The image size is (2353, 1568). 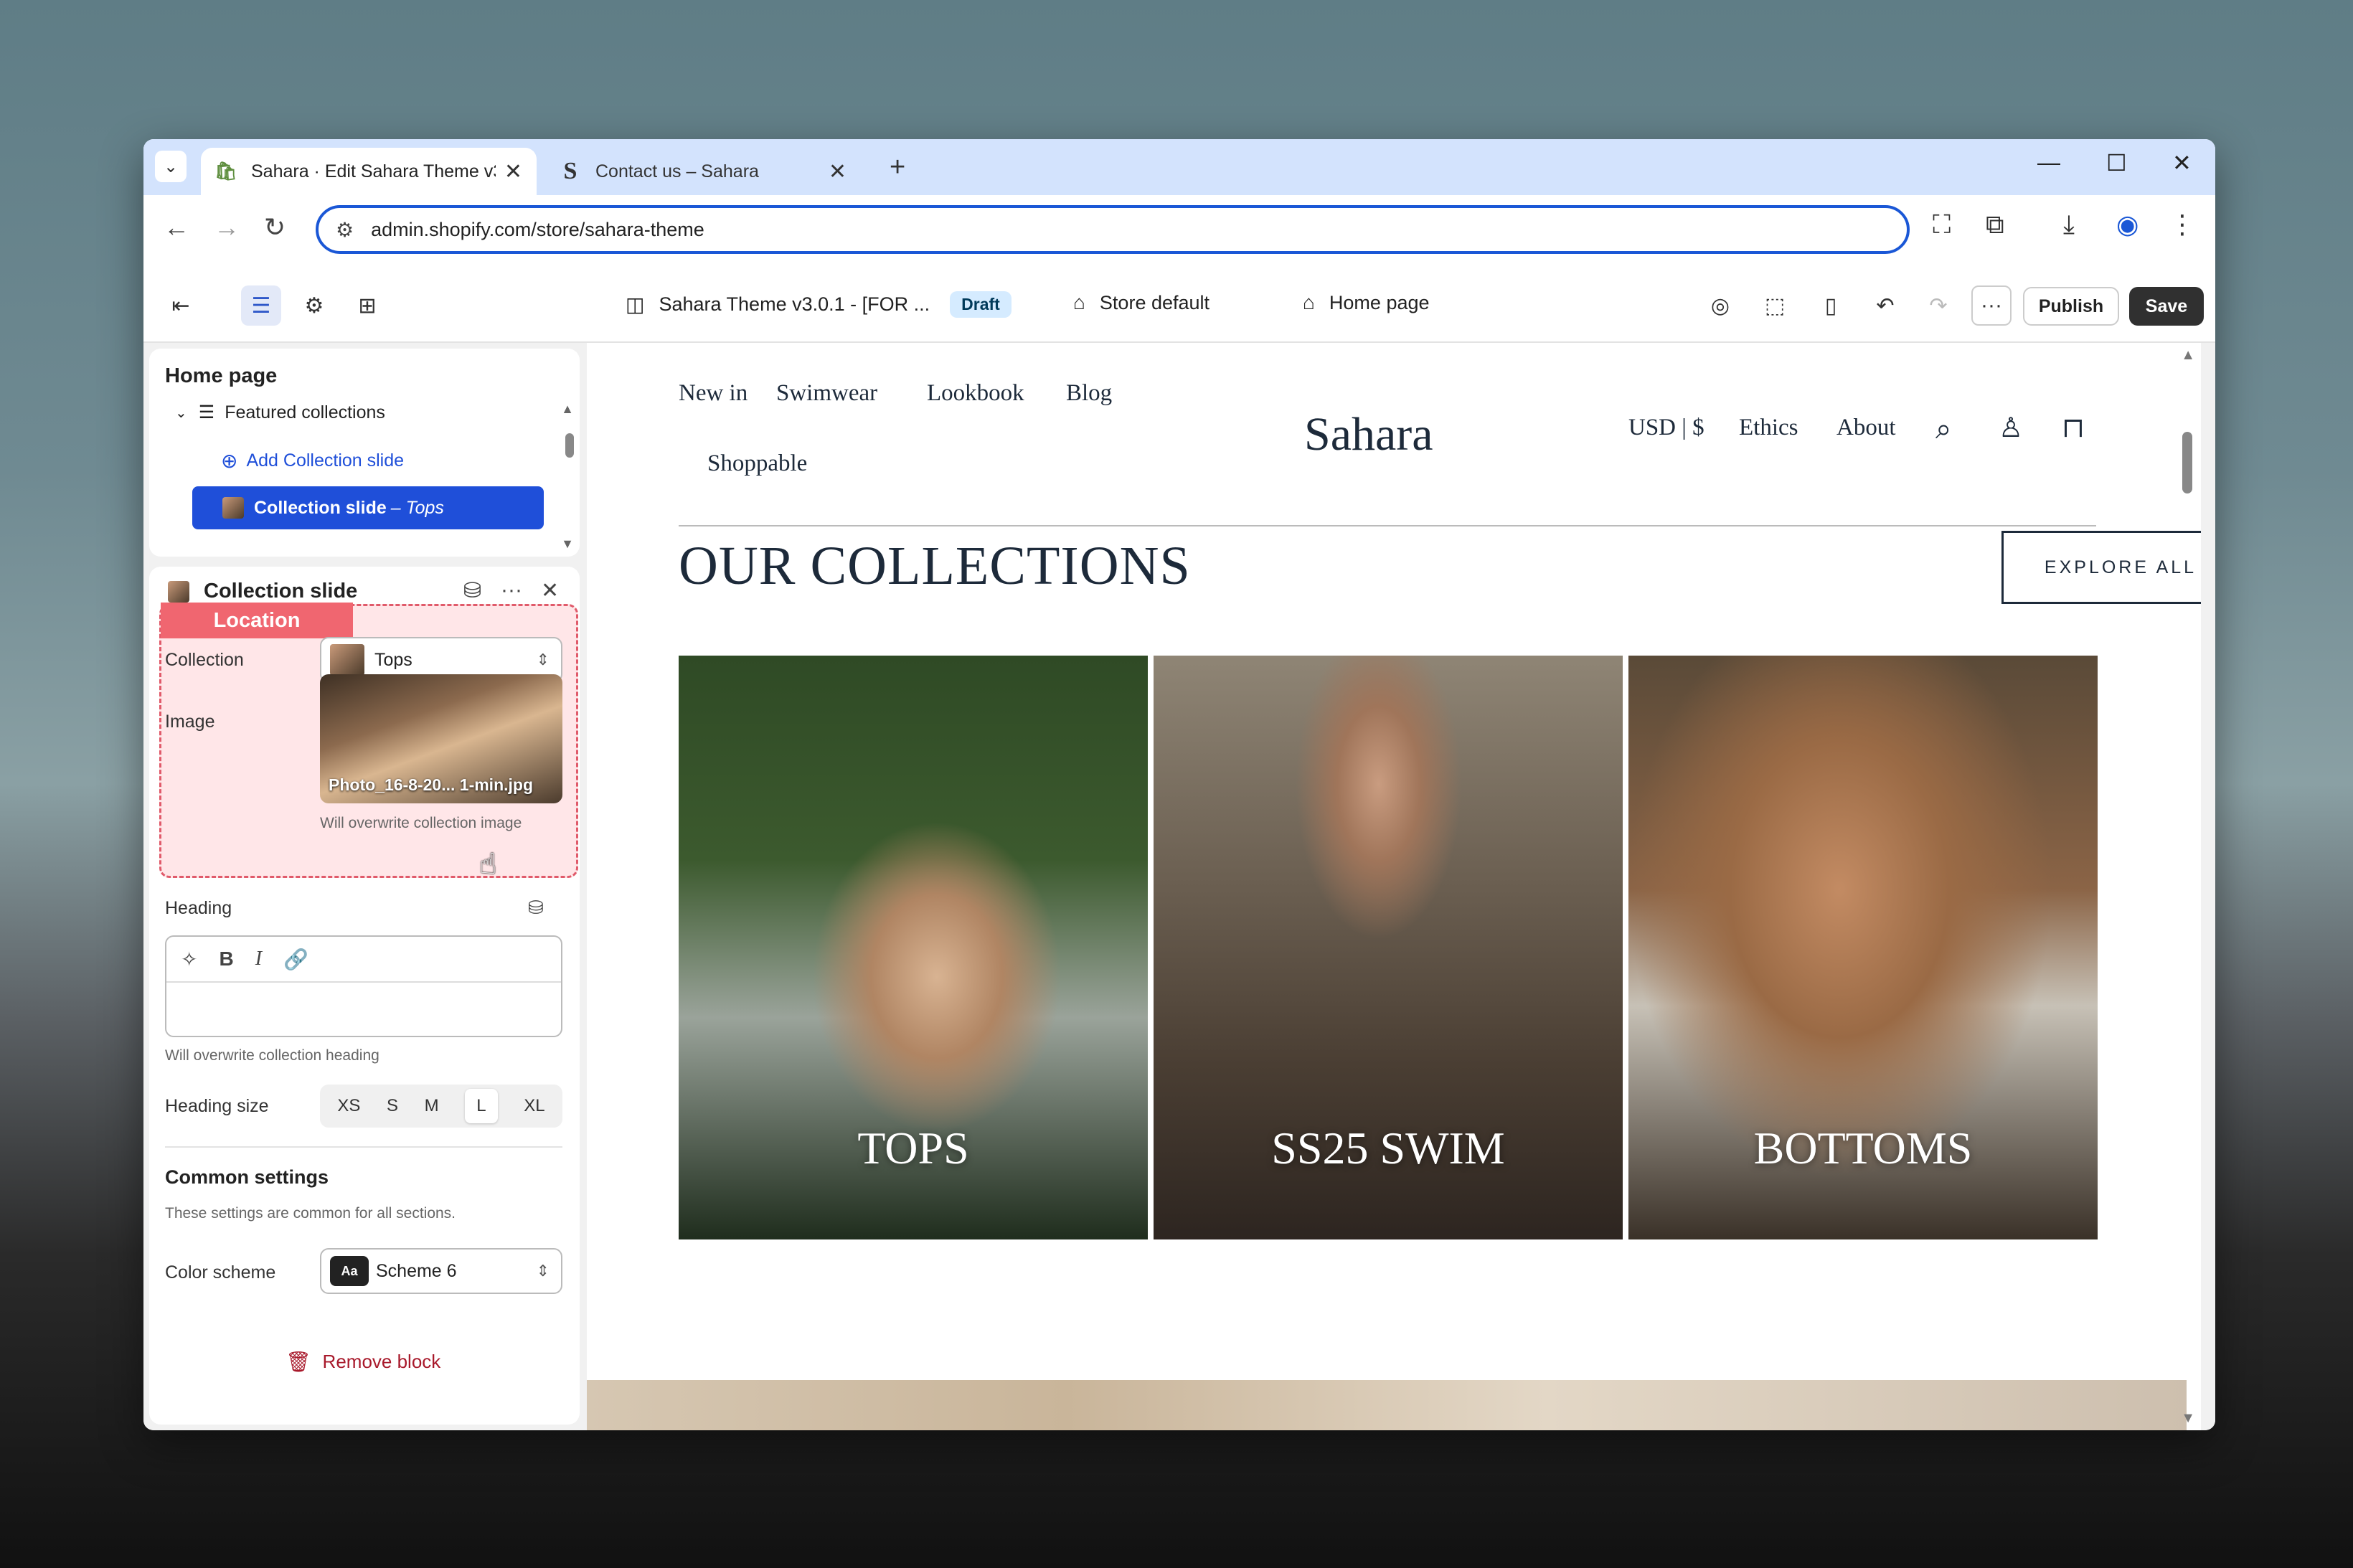 I want to click on select-element-icon: ⬚, so click(x=1775, y=305).